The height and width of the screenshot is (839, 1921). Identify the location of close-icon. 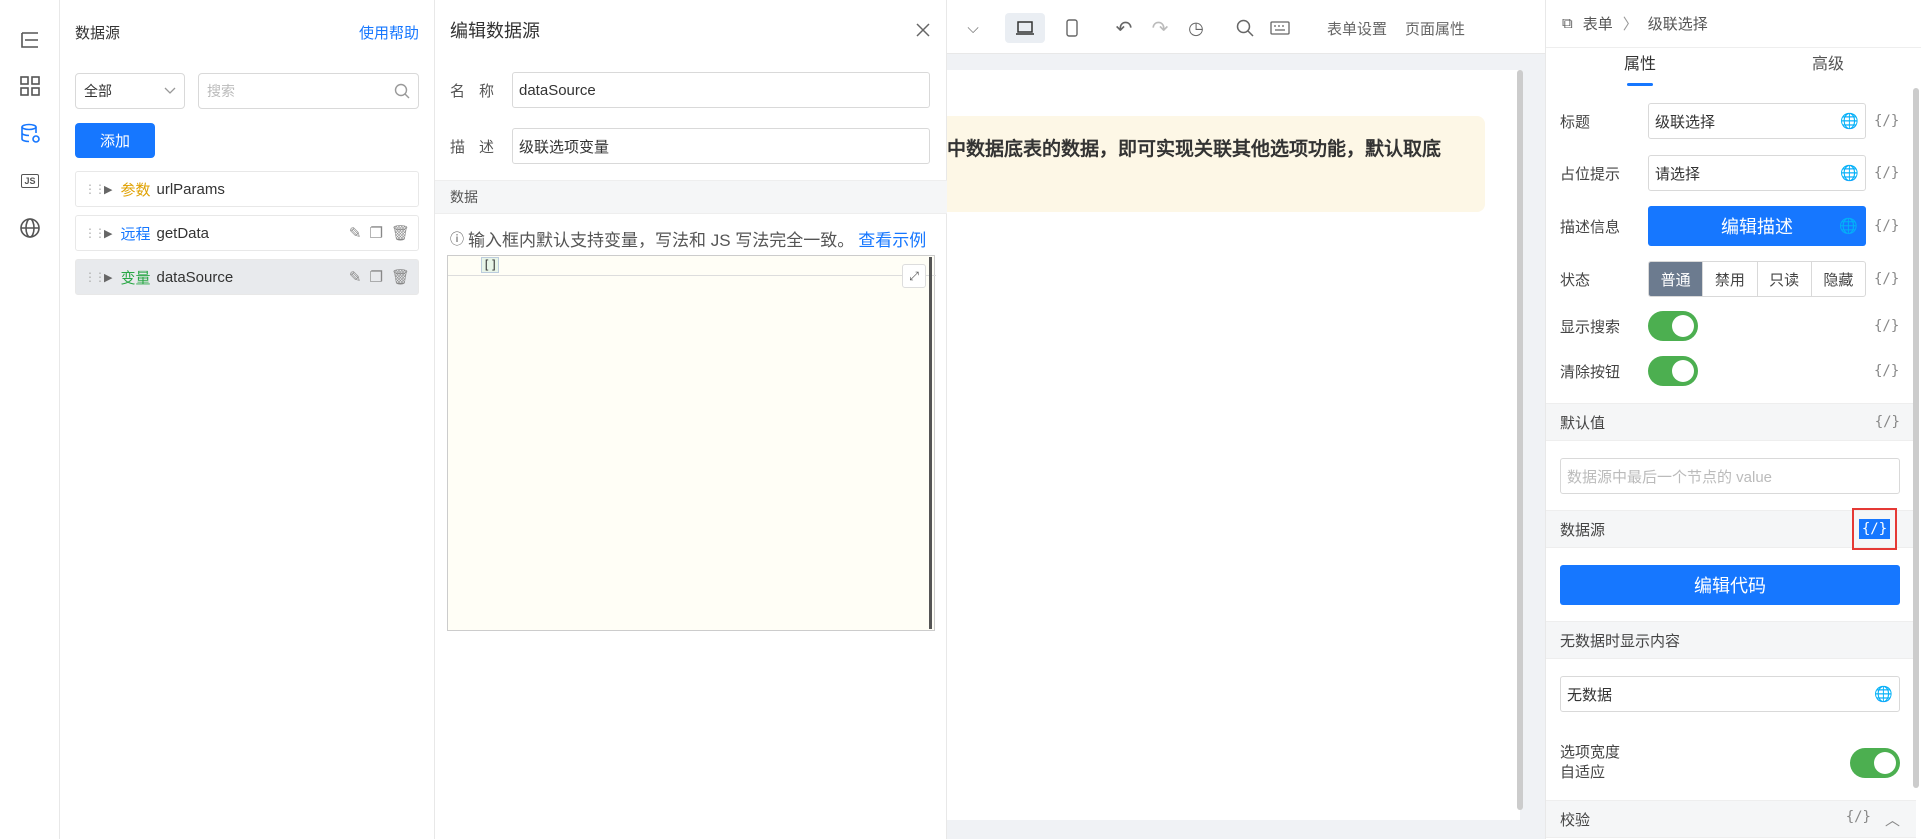
(923, 30).